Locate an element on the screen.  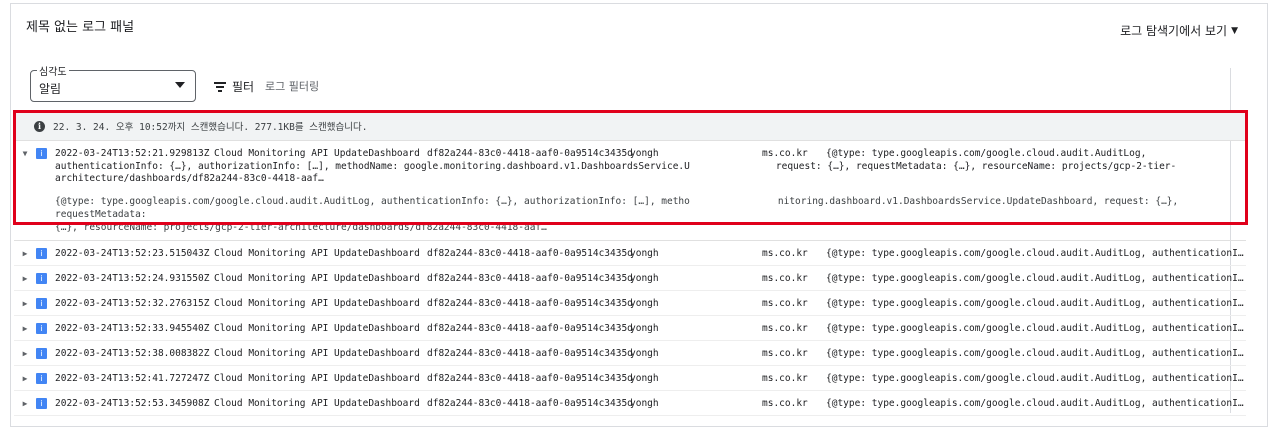
filter-icon is located at coordinates (220, 86).